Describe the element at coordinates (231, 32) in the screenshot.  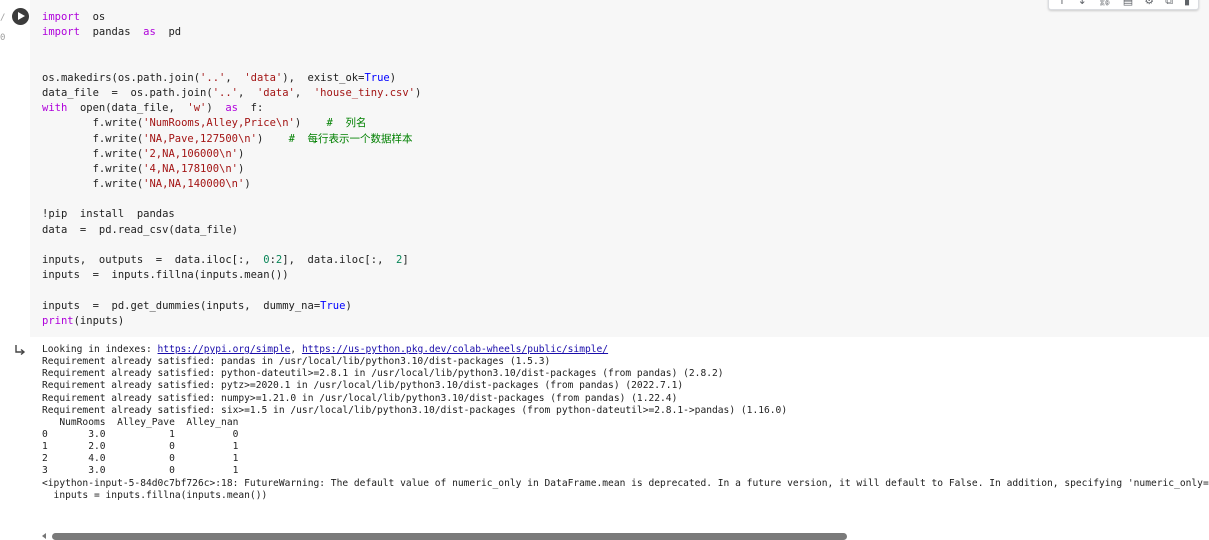
I see `code-line: import pandas as pd` at that location.